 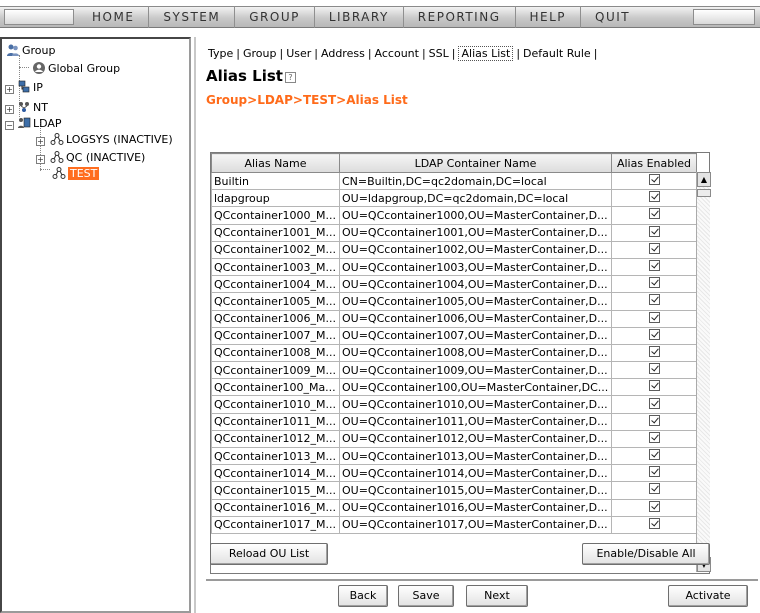 What do you see at coordinates (343, 53) in the screenshot?
I see `tab-address: Address` at bounding box center [343, 53].